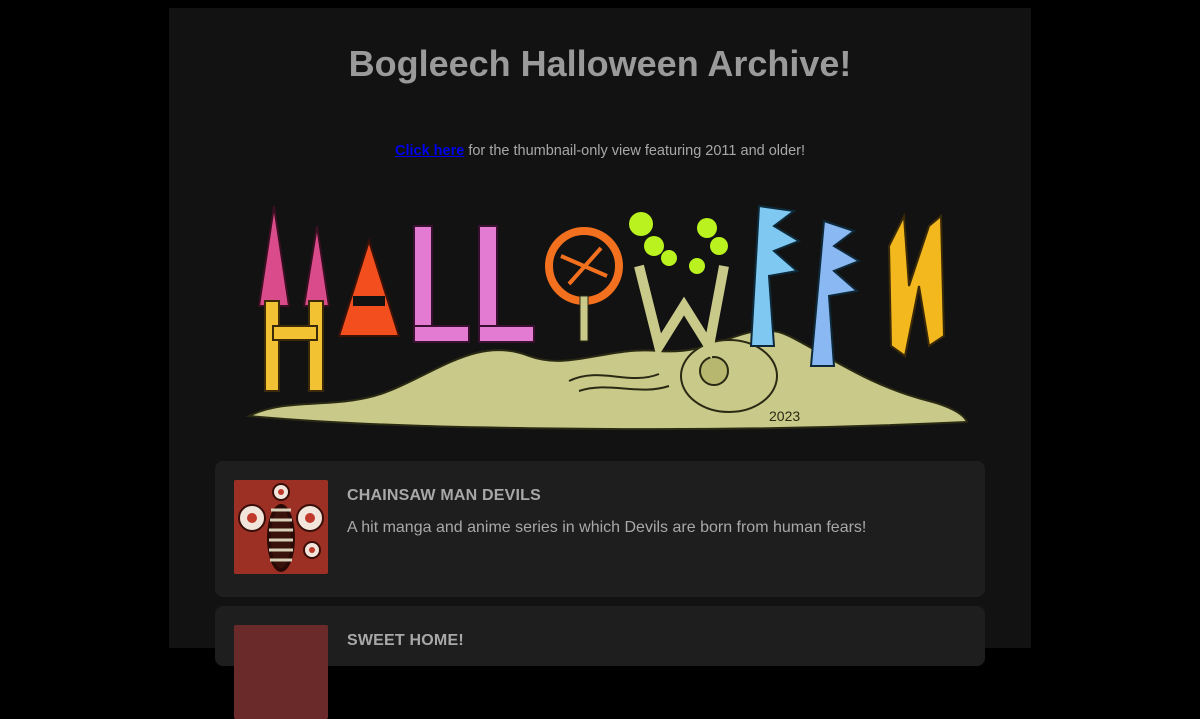 This screenshot has width=1200, height=719. Describe the element at coordinates (775, 275) in the screenshot. I see `banner-letter-e1` at that location.